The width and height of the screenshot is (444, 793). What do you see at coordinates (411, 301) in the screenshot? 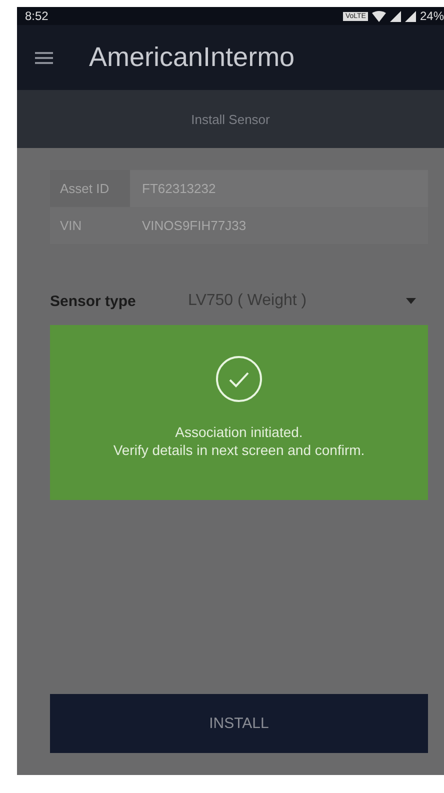
I see `caret-icon` at bounding box center [411, 301].